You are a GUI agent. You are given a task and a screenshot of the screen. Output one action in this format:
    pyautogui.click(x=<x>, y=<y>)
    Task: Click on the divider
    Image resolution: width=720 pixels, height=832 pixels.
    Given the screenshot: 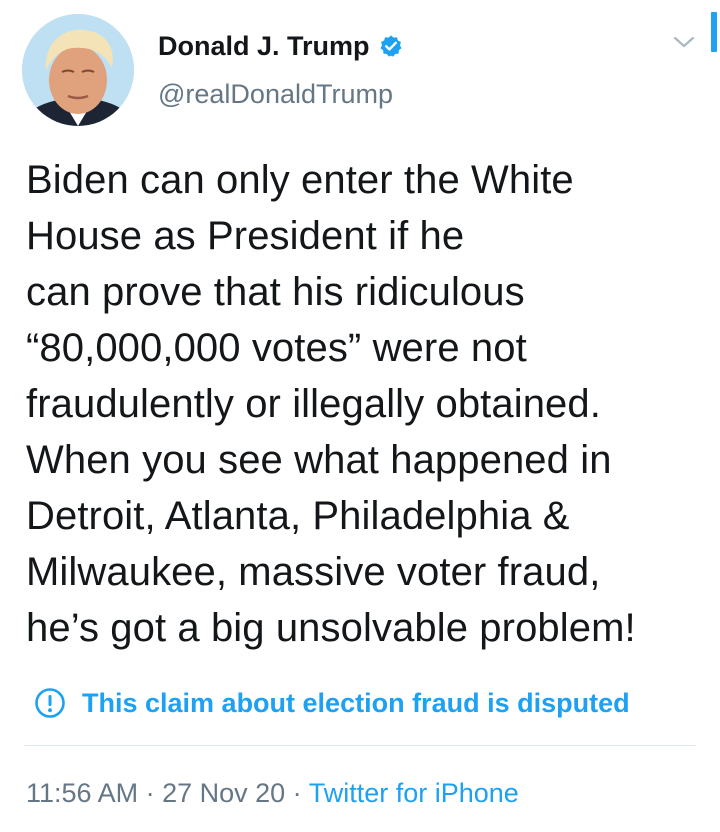 What is the action you would take?
    pyautogui.click(x=360, y=745)
    